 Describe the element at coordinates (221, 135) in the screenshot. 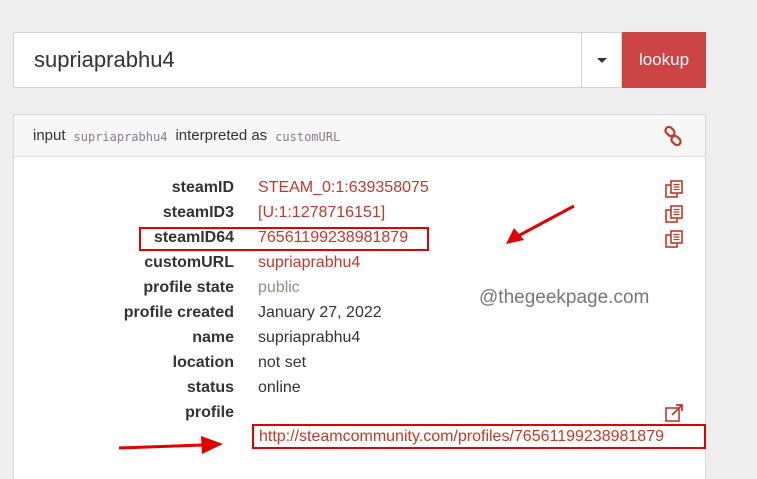

I see `interpreted-word: interpreted as` at that location.